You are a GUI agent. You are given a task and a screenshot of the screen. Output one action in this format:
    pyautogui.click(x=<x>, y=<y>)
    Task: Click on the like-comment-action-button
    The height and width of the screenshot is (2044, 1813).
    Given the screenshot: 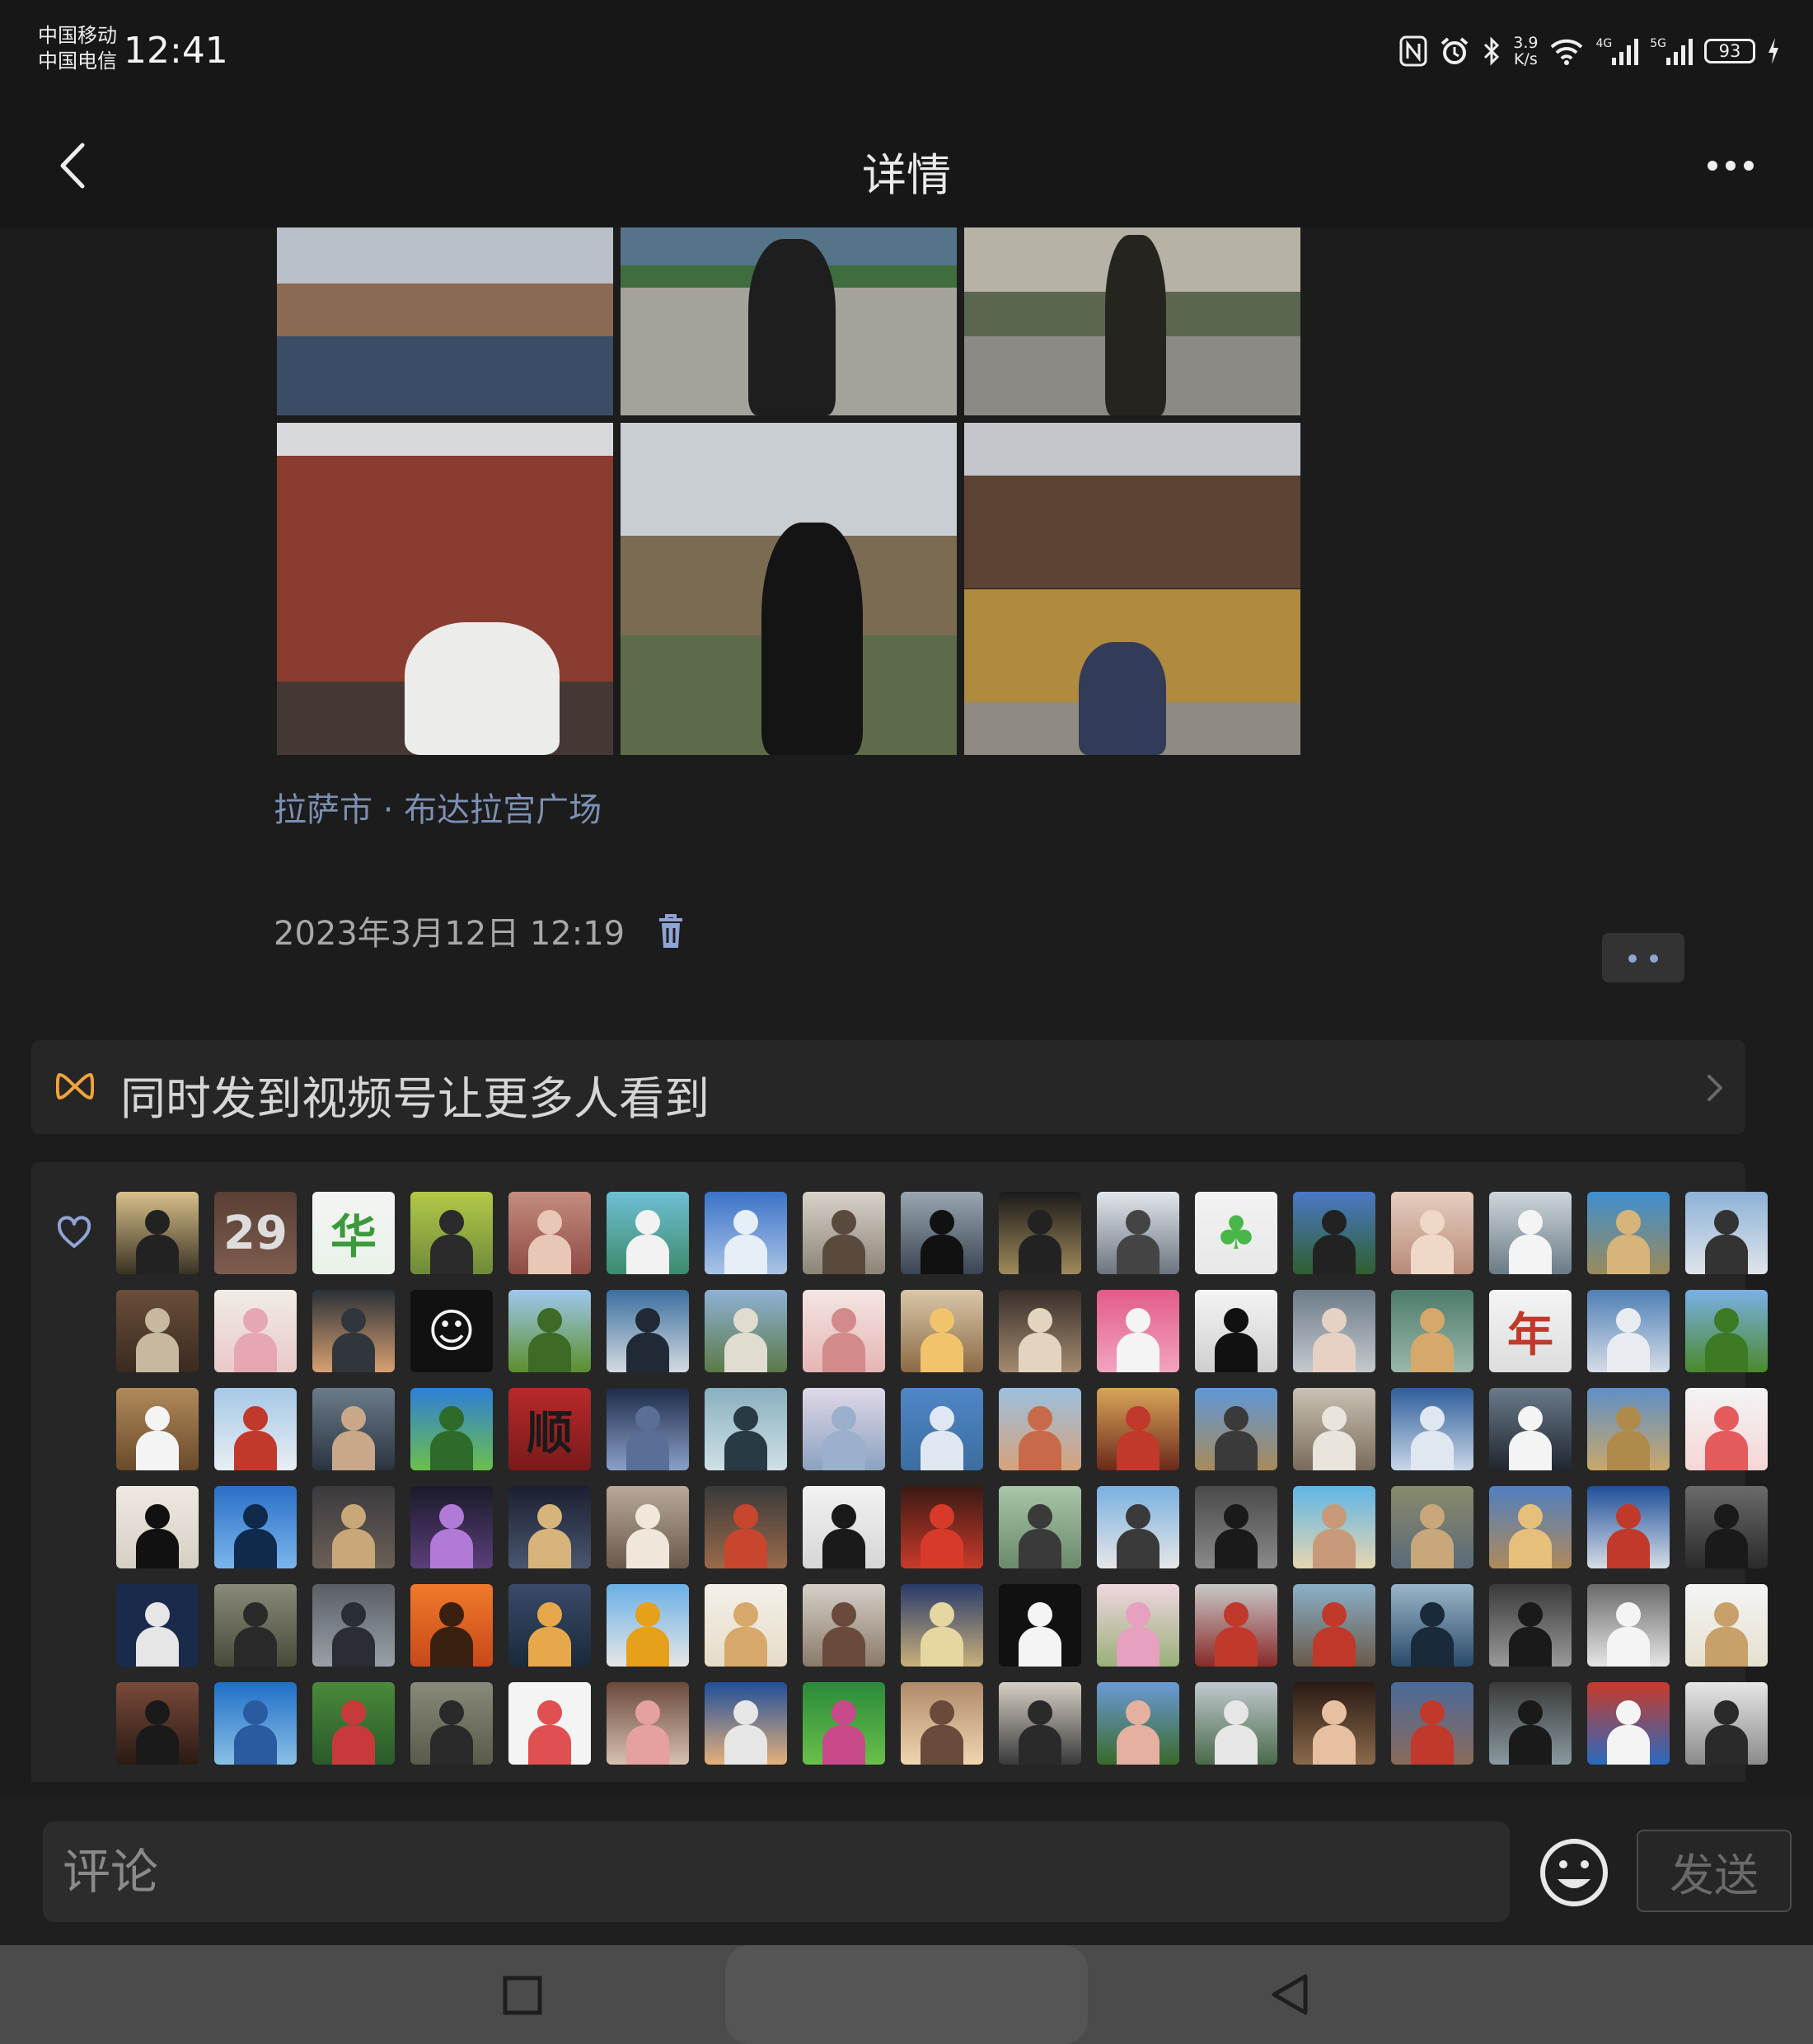 What is the action you would take?
    pyautogui.click(x=1643, y=957)
    